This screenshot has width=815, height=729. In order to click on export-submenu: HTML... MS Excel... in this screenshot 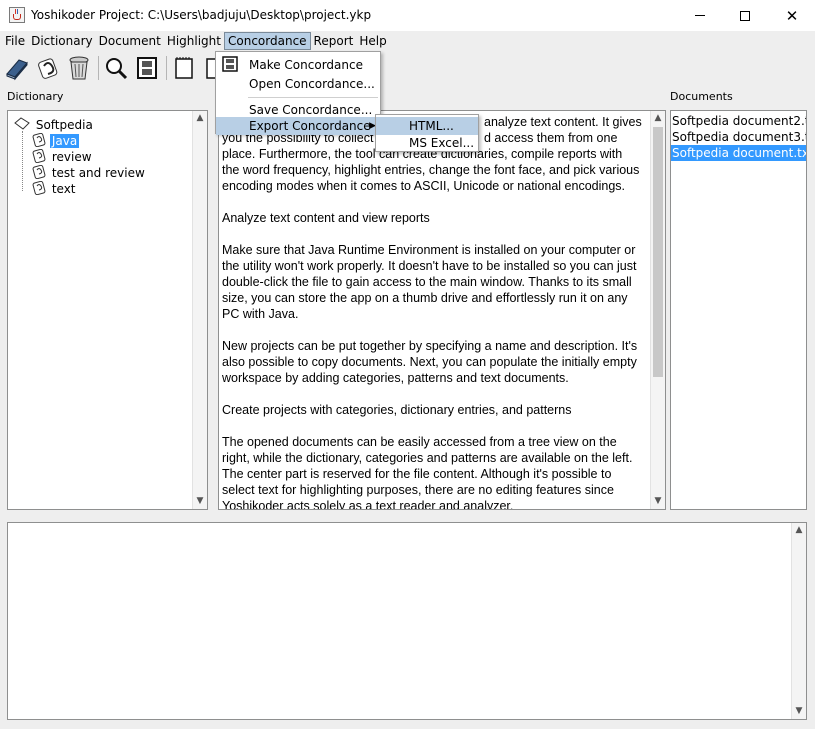, I will do `click(427, 133)`.